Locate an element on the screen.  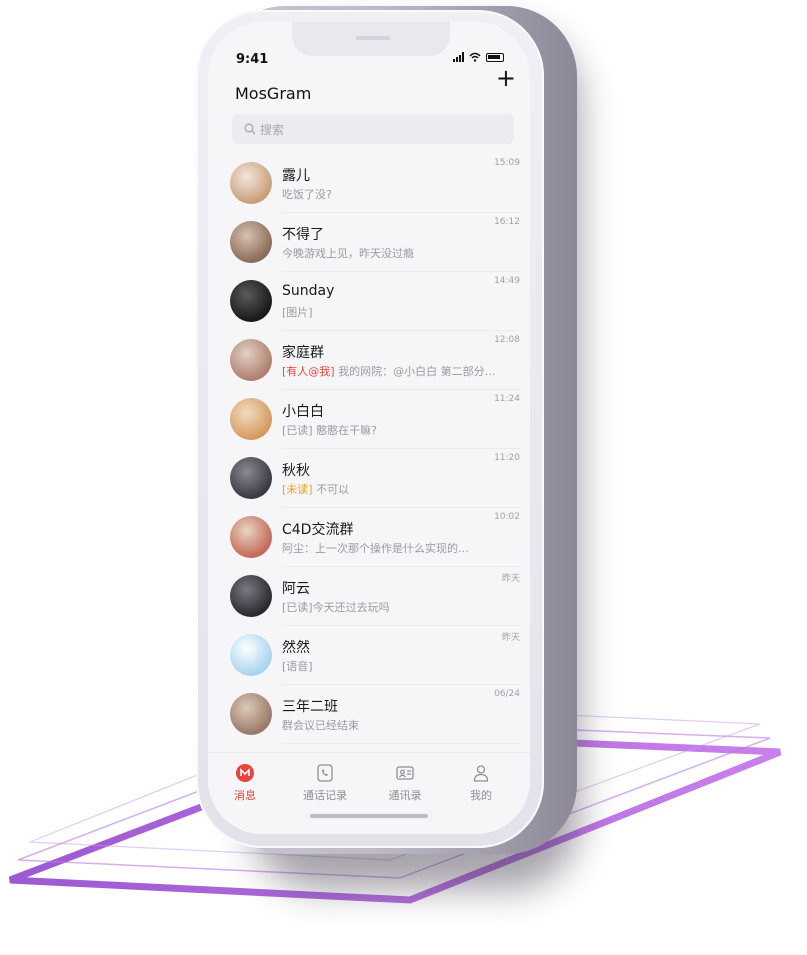
chat-preview: [未读] 不可以 is located at coordinates (315, 489).